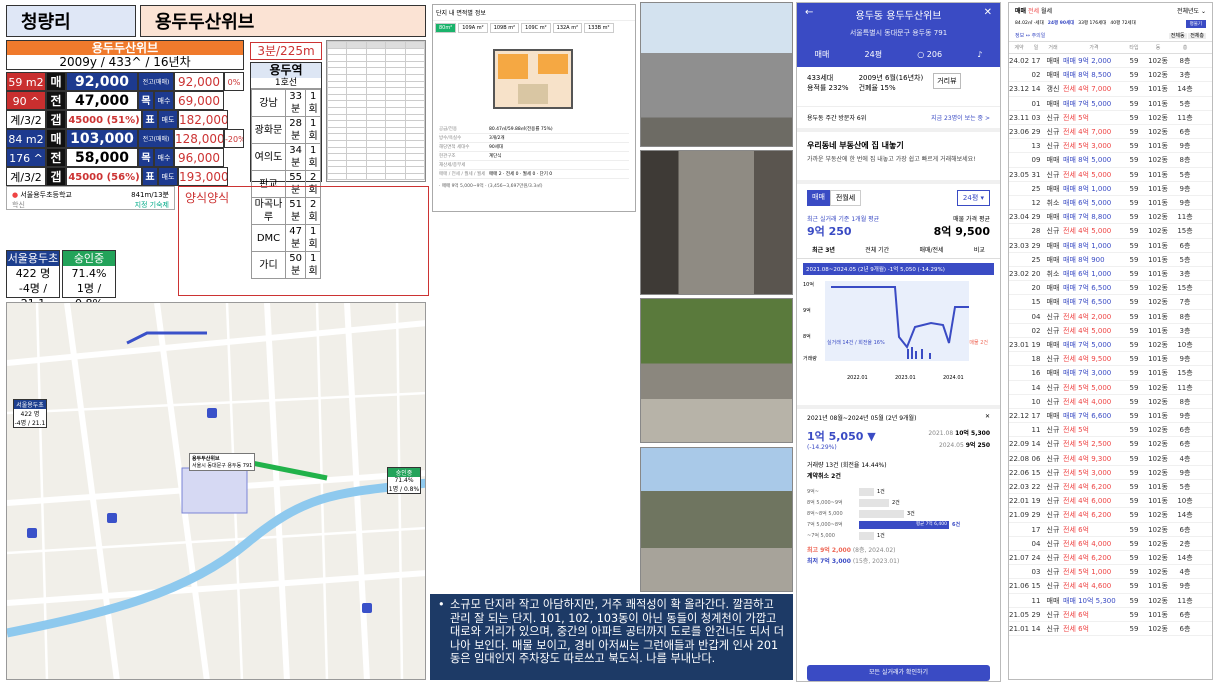 The width and height of the screenshot is (1216, 684). Describe the element at coordinates (1110, 530) in the screenshot. I see `tx-row: 17 신규 전세 6억 59 102동 6층` at that location.